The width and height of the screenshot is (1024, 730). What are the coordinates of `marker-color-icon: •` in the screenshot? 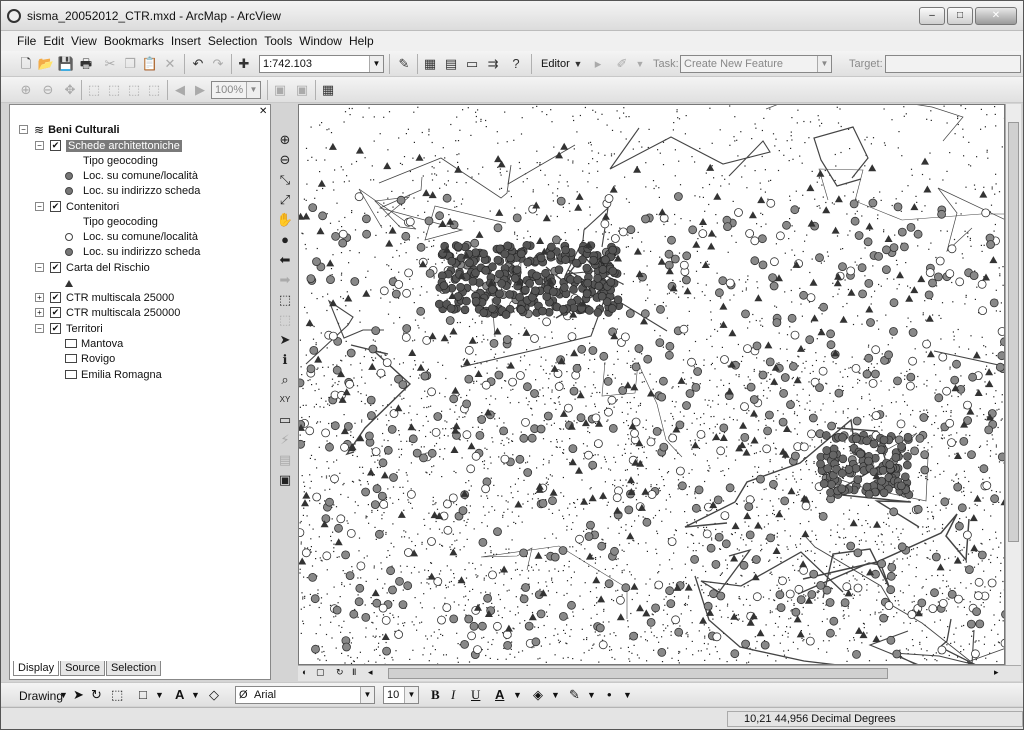 It's located at (609, 695).